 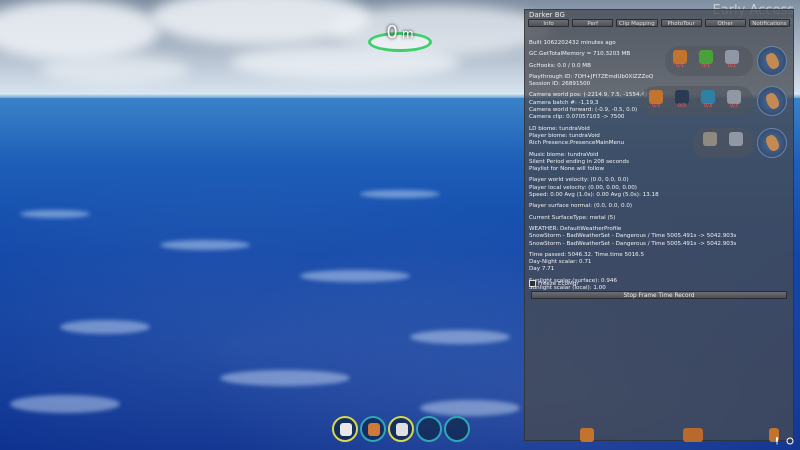 What do you see at coordinates (564, 135) in the screenshot?
I see `debug-line: Player biome: tundraVoid` at bounding box center [564, 135].